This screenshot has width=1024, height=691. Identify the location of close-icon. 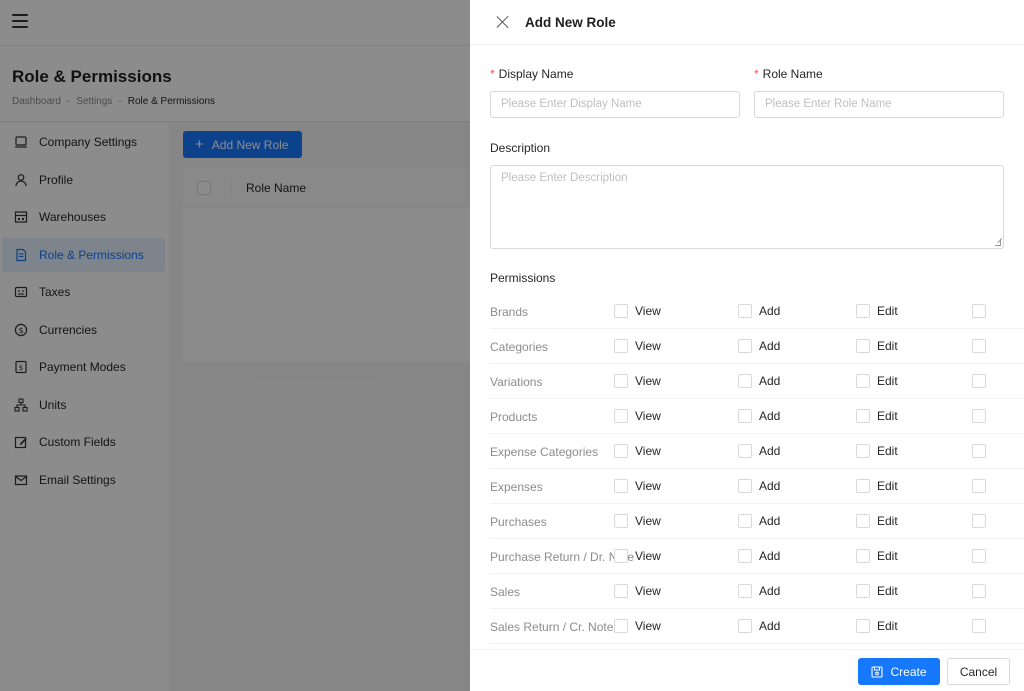
(503, 22).